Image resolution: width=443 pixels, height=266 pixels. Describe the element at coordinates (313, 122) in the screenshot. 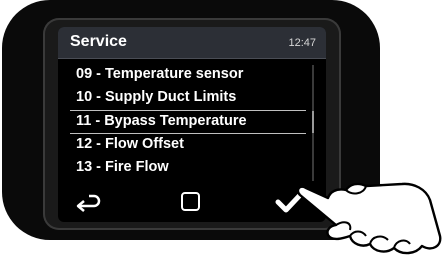

I see `scrollbar-thumb` at that location.